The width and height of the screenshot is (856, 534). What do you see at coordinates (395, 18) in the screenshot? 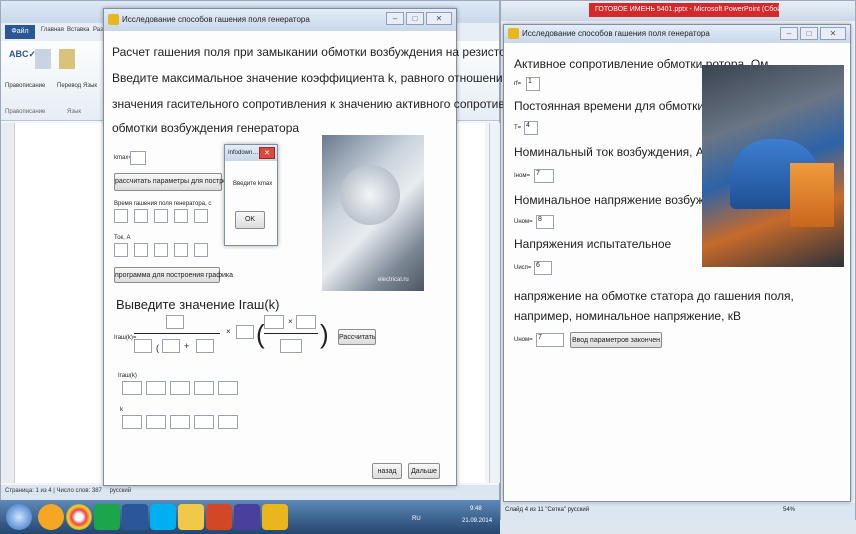
I see `minimize-button: –` at bounding box center [395, 18].